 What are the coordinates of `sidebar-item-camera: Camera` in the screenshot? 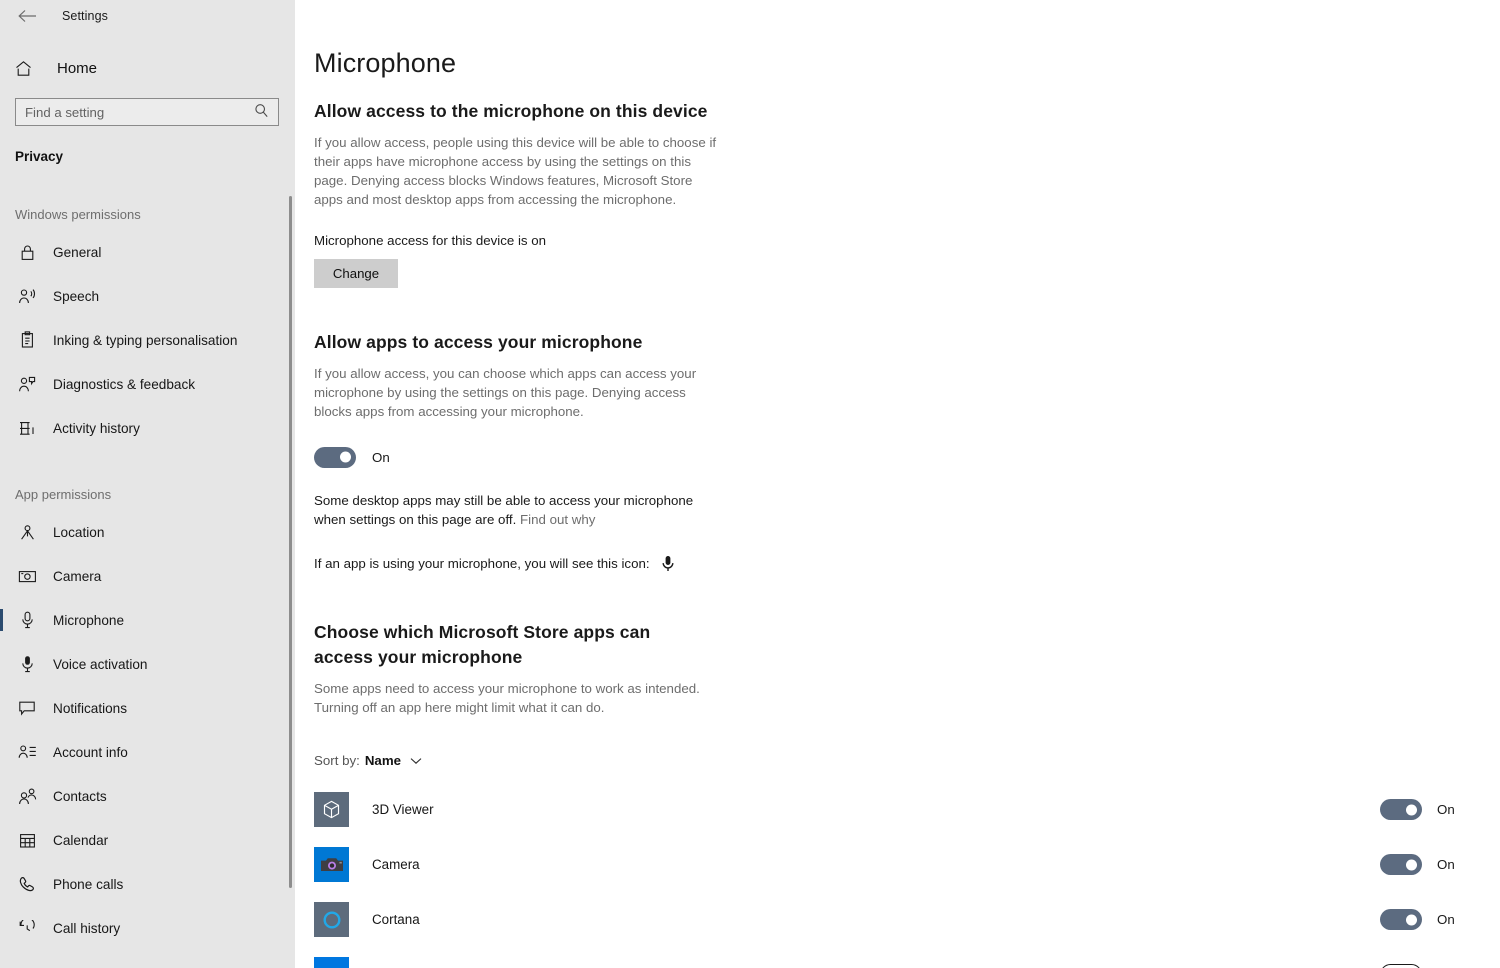 It's located at (147, 576).